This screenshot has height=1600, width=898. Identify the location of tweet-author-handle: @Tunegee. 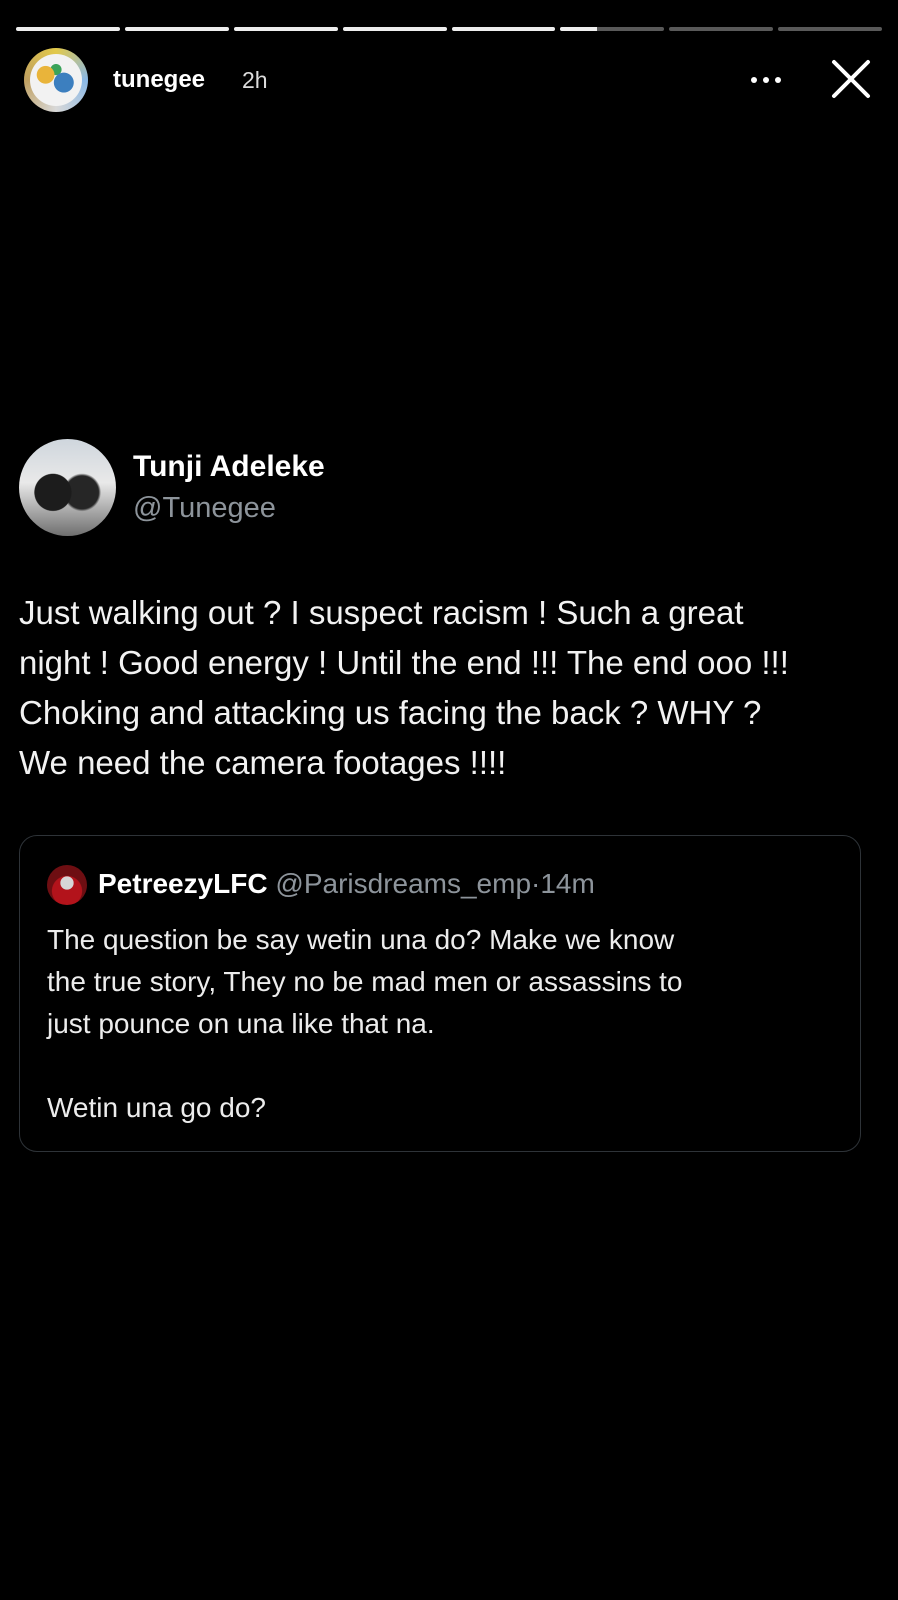
(204, 508).